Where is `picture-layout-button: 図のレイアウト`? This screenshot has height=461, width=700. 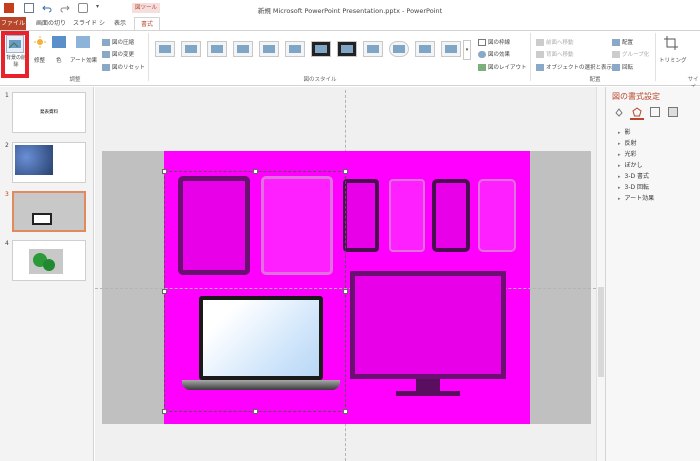
picture-layout-button: 図のレイアウト is located at coordinates (502, 67).